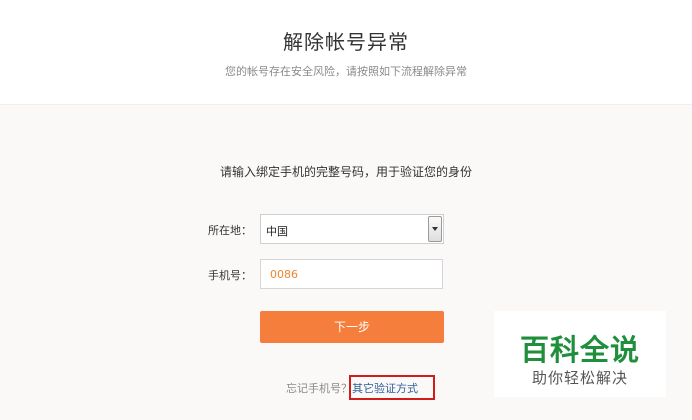 This screenshot has height=420, width=692. Describe the element at coordinates (345, 172) in the screenshot. I see `instruction-text: 请输入绑定手机的完整号码，用于验证您的身份` at that location.